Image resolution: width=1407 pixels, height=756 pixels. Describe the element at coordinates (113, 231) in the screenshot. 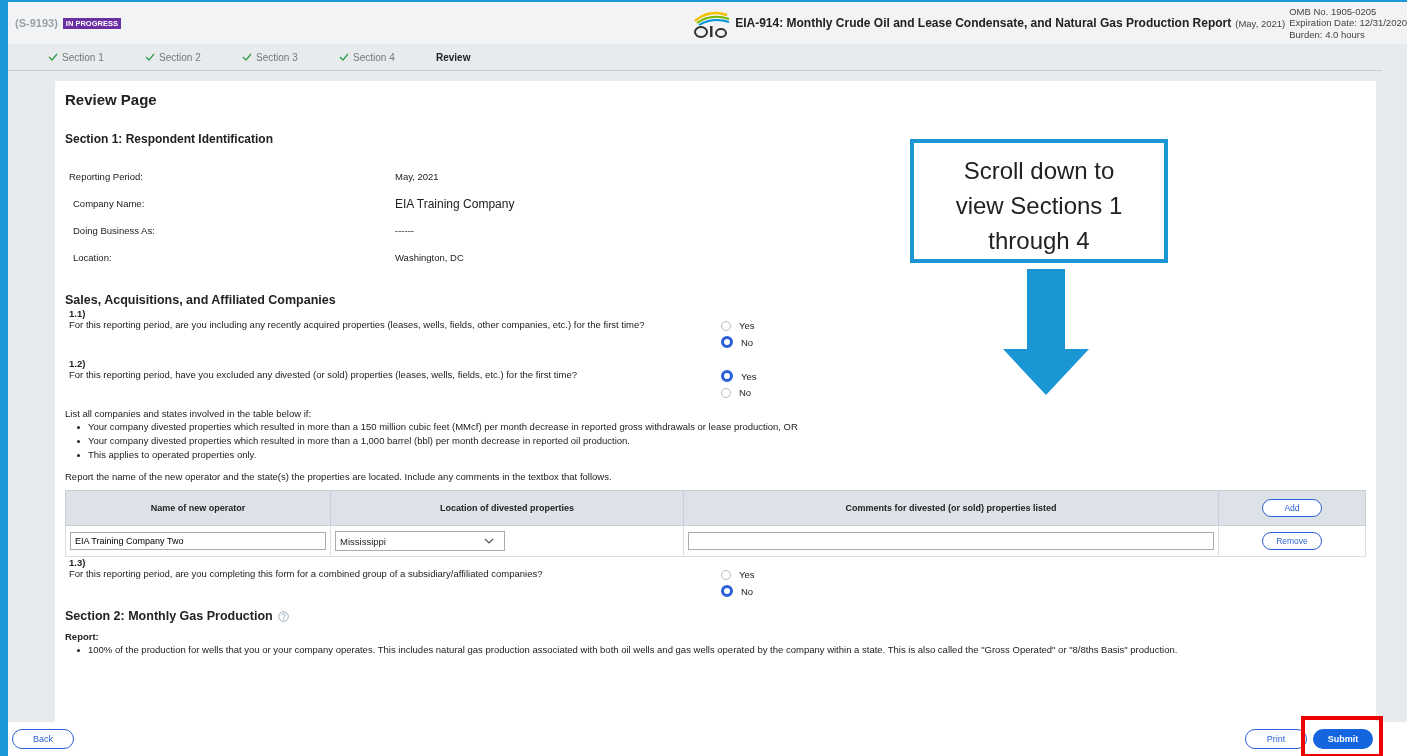

I see `field-label: Doing Business As:` at that location.